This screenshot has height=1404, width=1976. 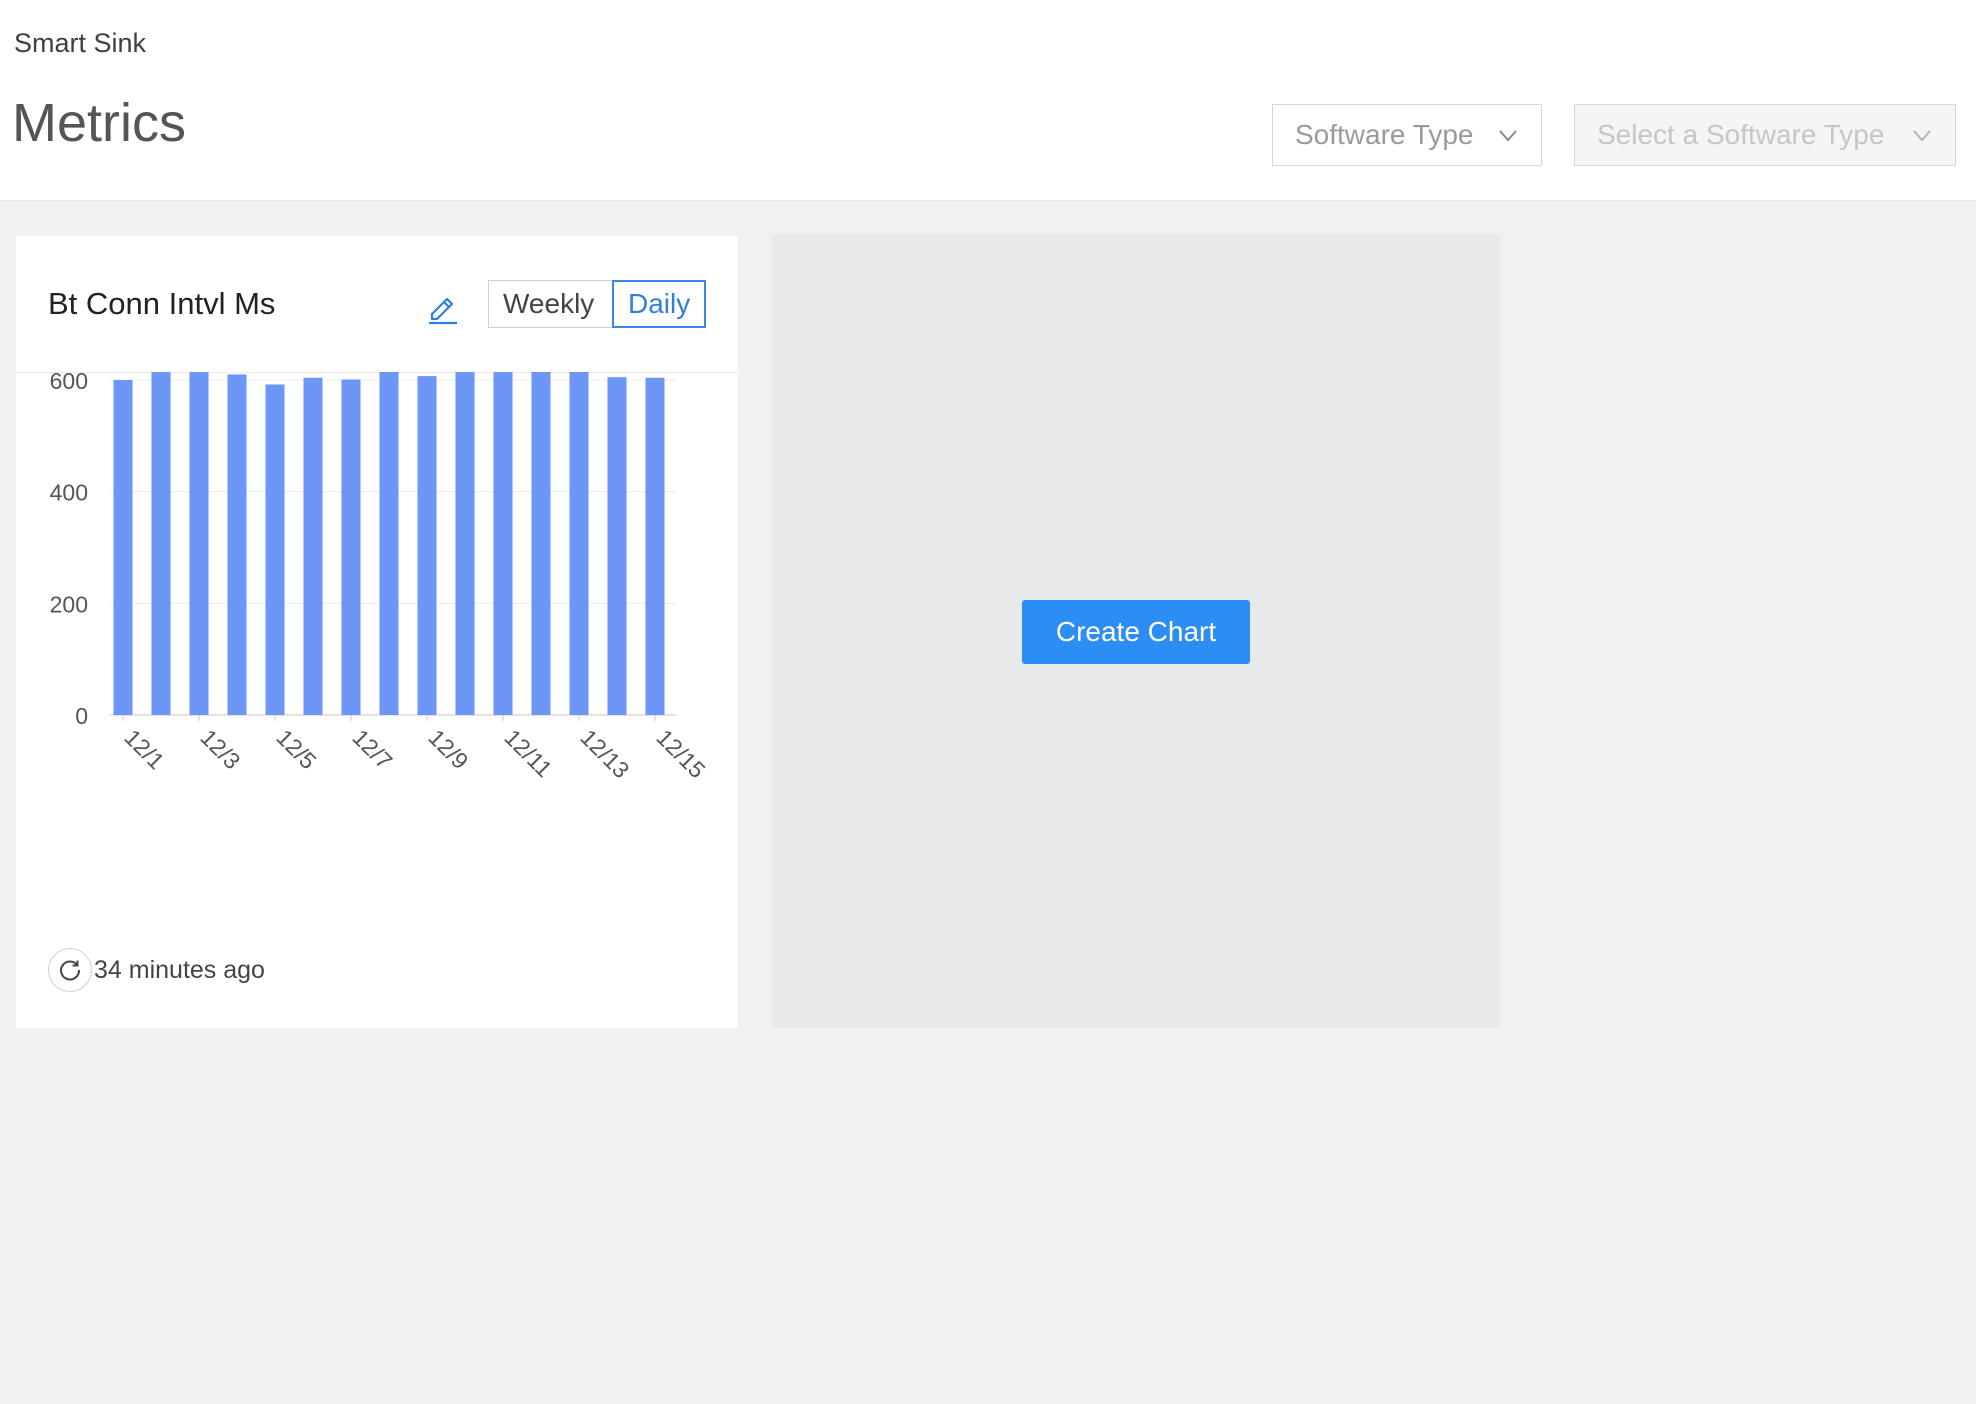 I want to click on x-tick-label: 12/5, so click(x=296, y=749).